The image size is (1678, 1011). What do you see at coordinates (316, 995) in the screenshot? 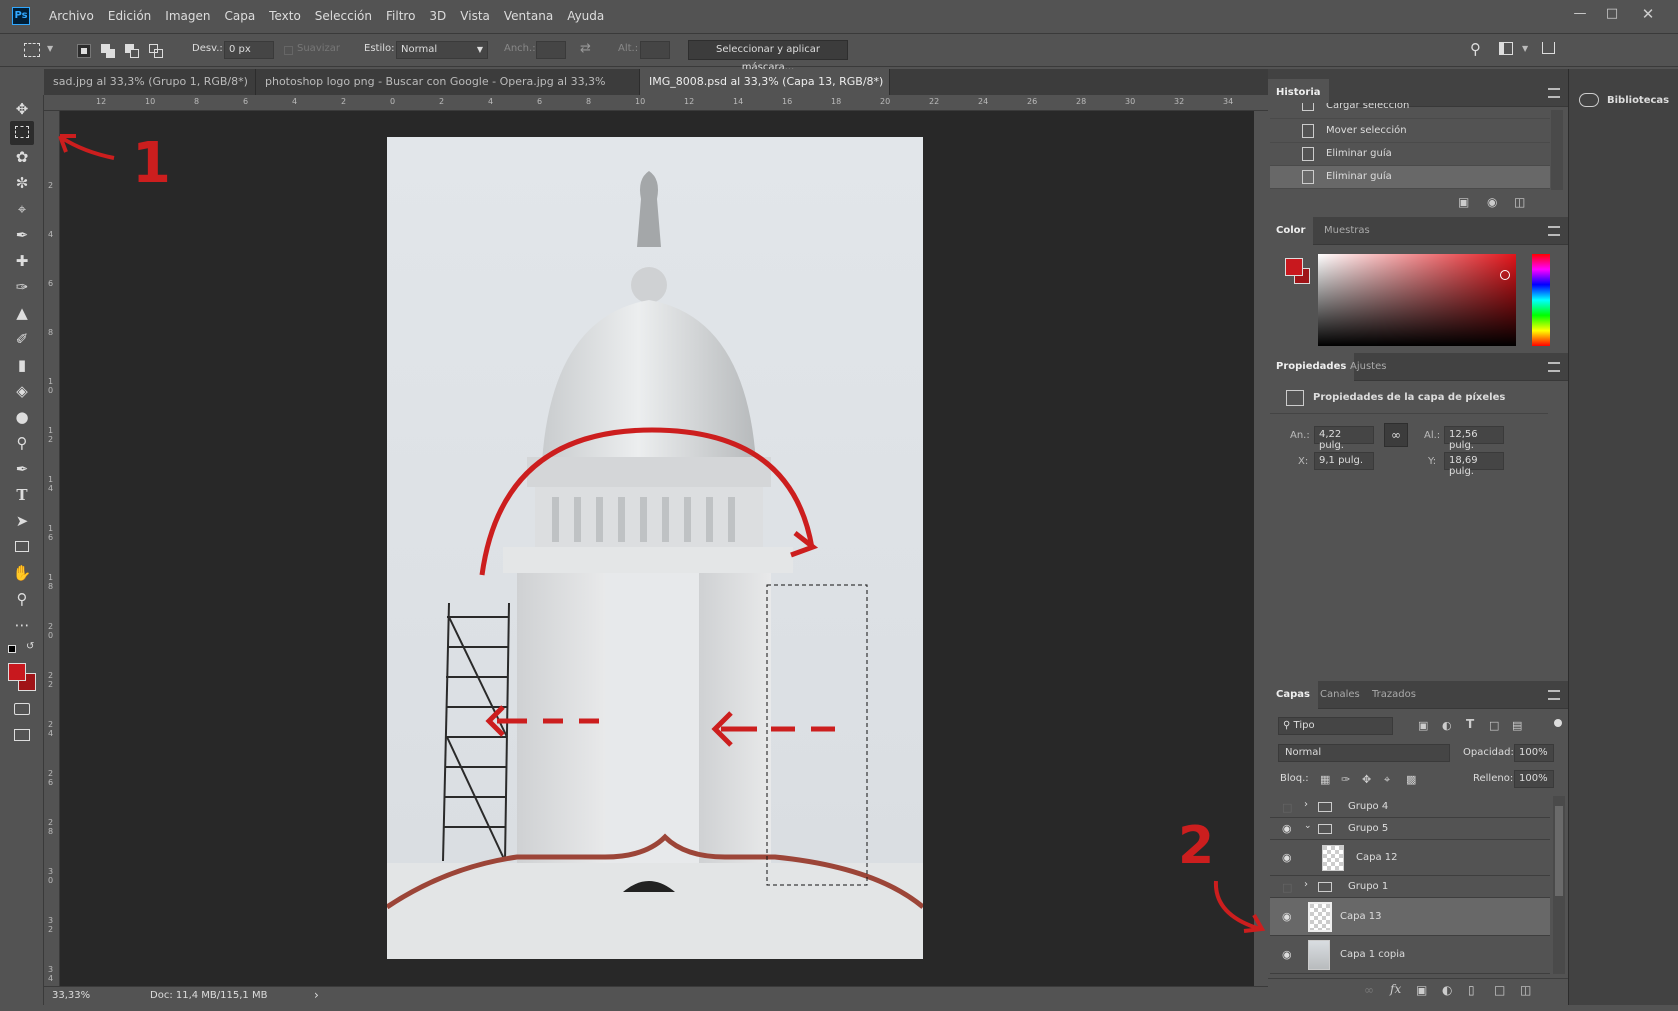
I see `status-menu-arrow: ›` at bounding box center [316, 995].